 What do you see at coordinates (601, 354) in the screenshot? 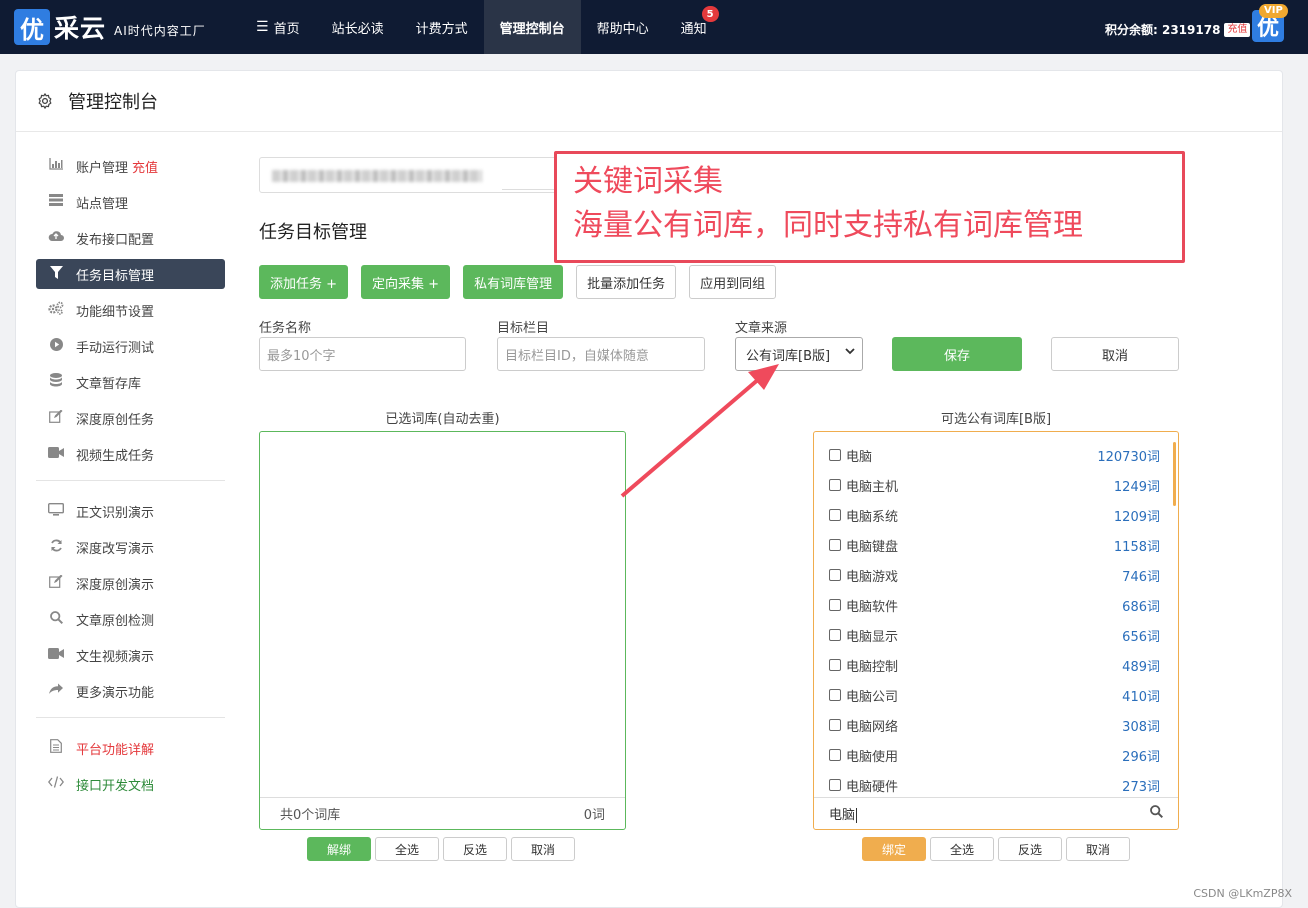
I see `target-column-input: 目标栏目ID，自媒体随意` at bounding box center [601, 354].